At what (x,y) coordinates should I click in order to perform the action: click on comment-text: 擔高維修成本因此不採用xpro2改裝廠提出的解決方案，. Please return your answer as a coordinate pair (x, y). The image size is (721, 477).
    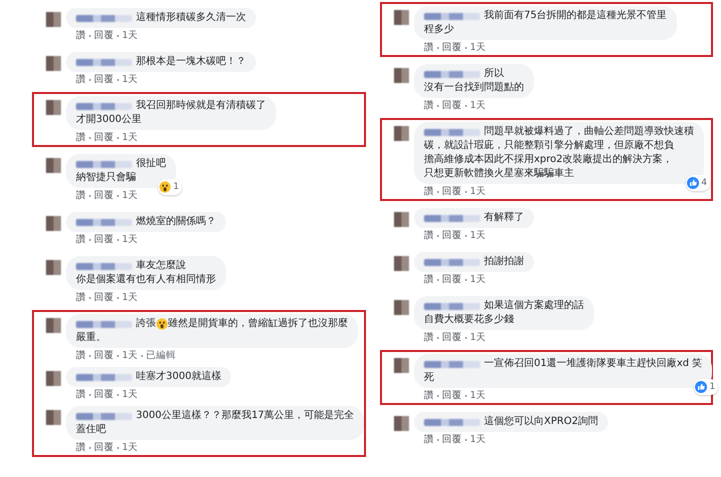
    Looking at the image, I should click on (548, 160).